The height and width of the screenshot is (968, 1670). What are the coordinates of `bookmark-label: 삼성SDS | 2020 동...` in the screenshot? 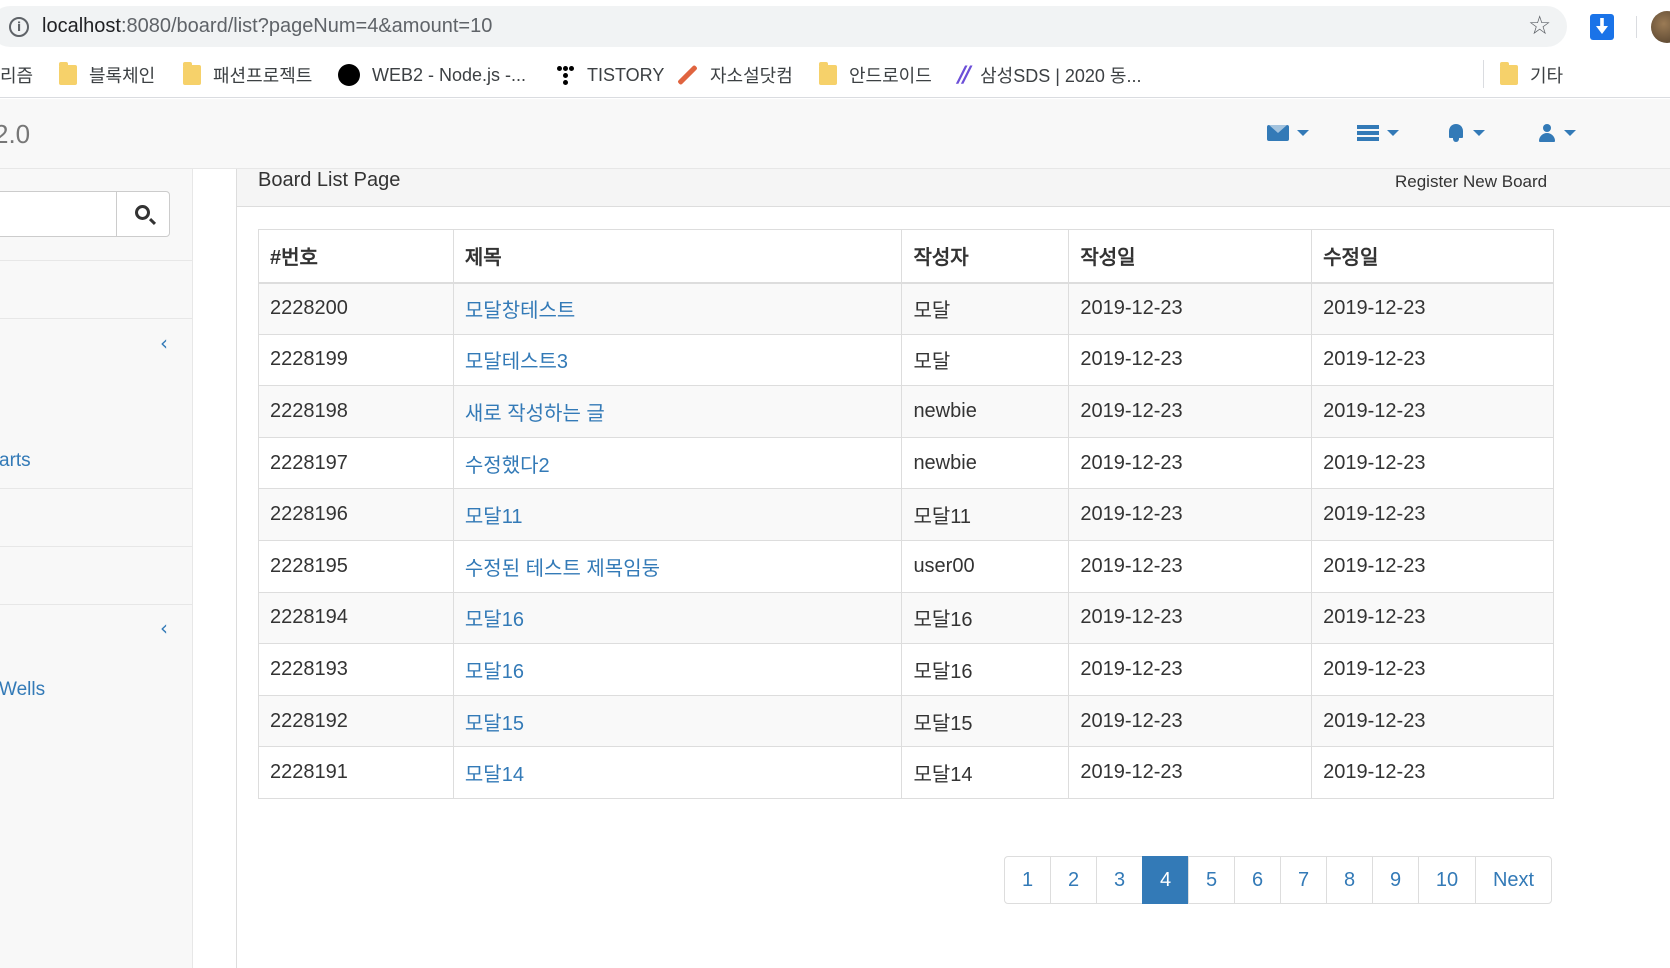 It's located at (1061, 76).